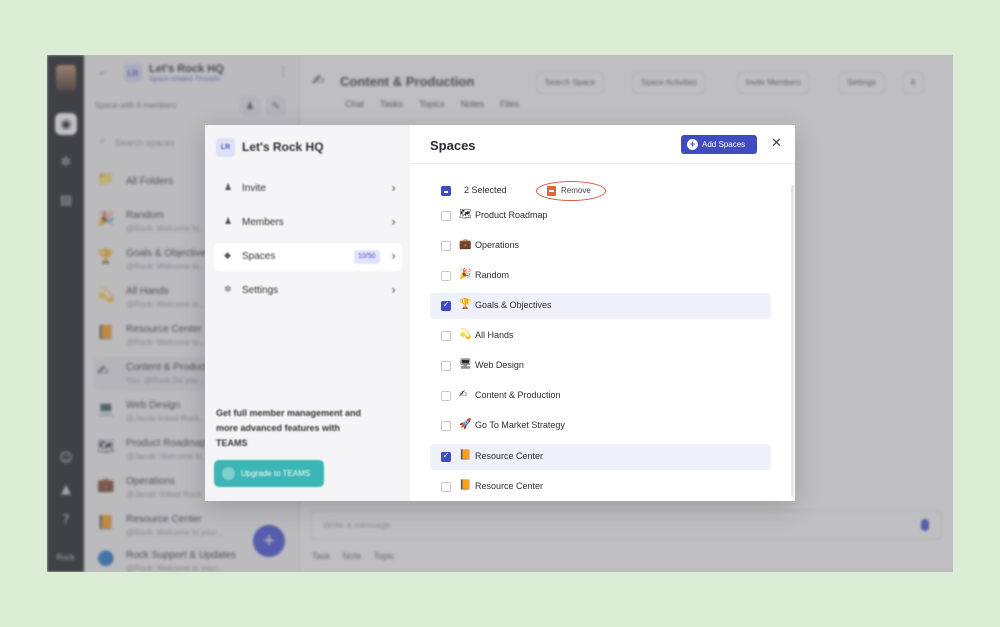 The width and height of the screenshot is (1000, 627). I want to click on space-emoji-icon: 🏆, so click(465, 304).